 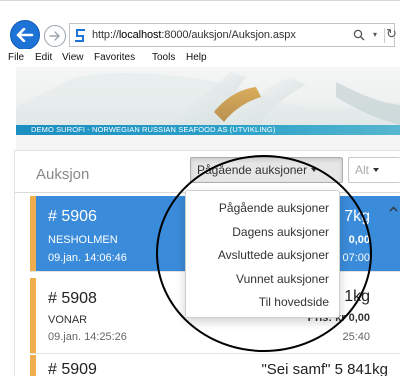 What do you see at coordinates (73, 57) in the screenshot?
I see `menu-view: View` at bounding box center [73, 57].